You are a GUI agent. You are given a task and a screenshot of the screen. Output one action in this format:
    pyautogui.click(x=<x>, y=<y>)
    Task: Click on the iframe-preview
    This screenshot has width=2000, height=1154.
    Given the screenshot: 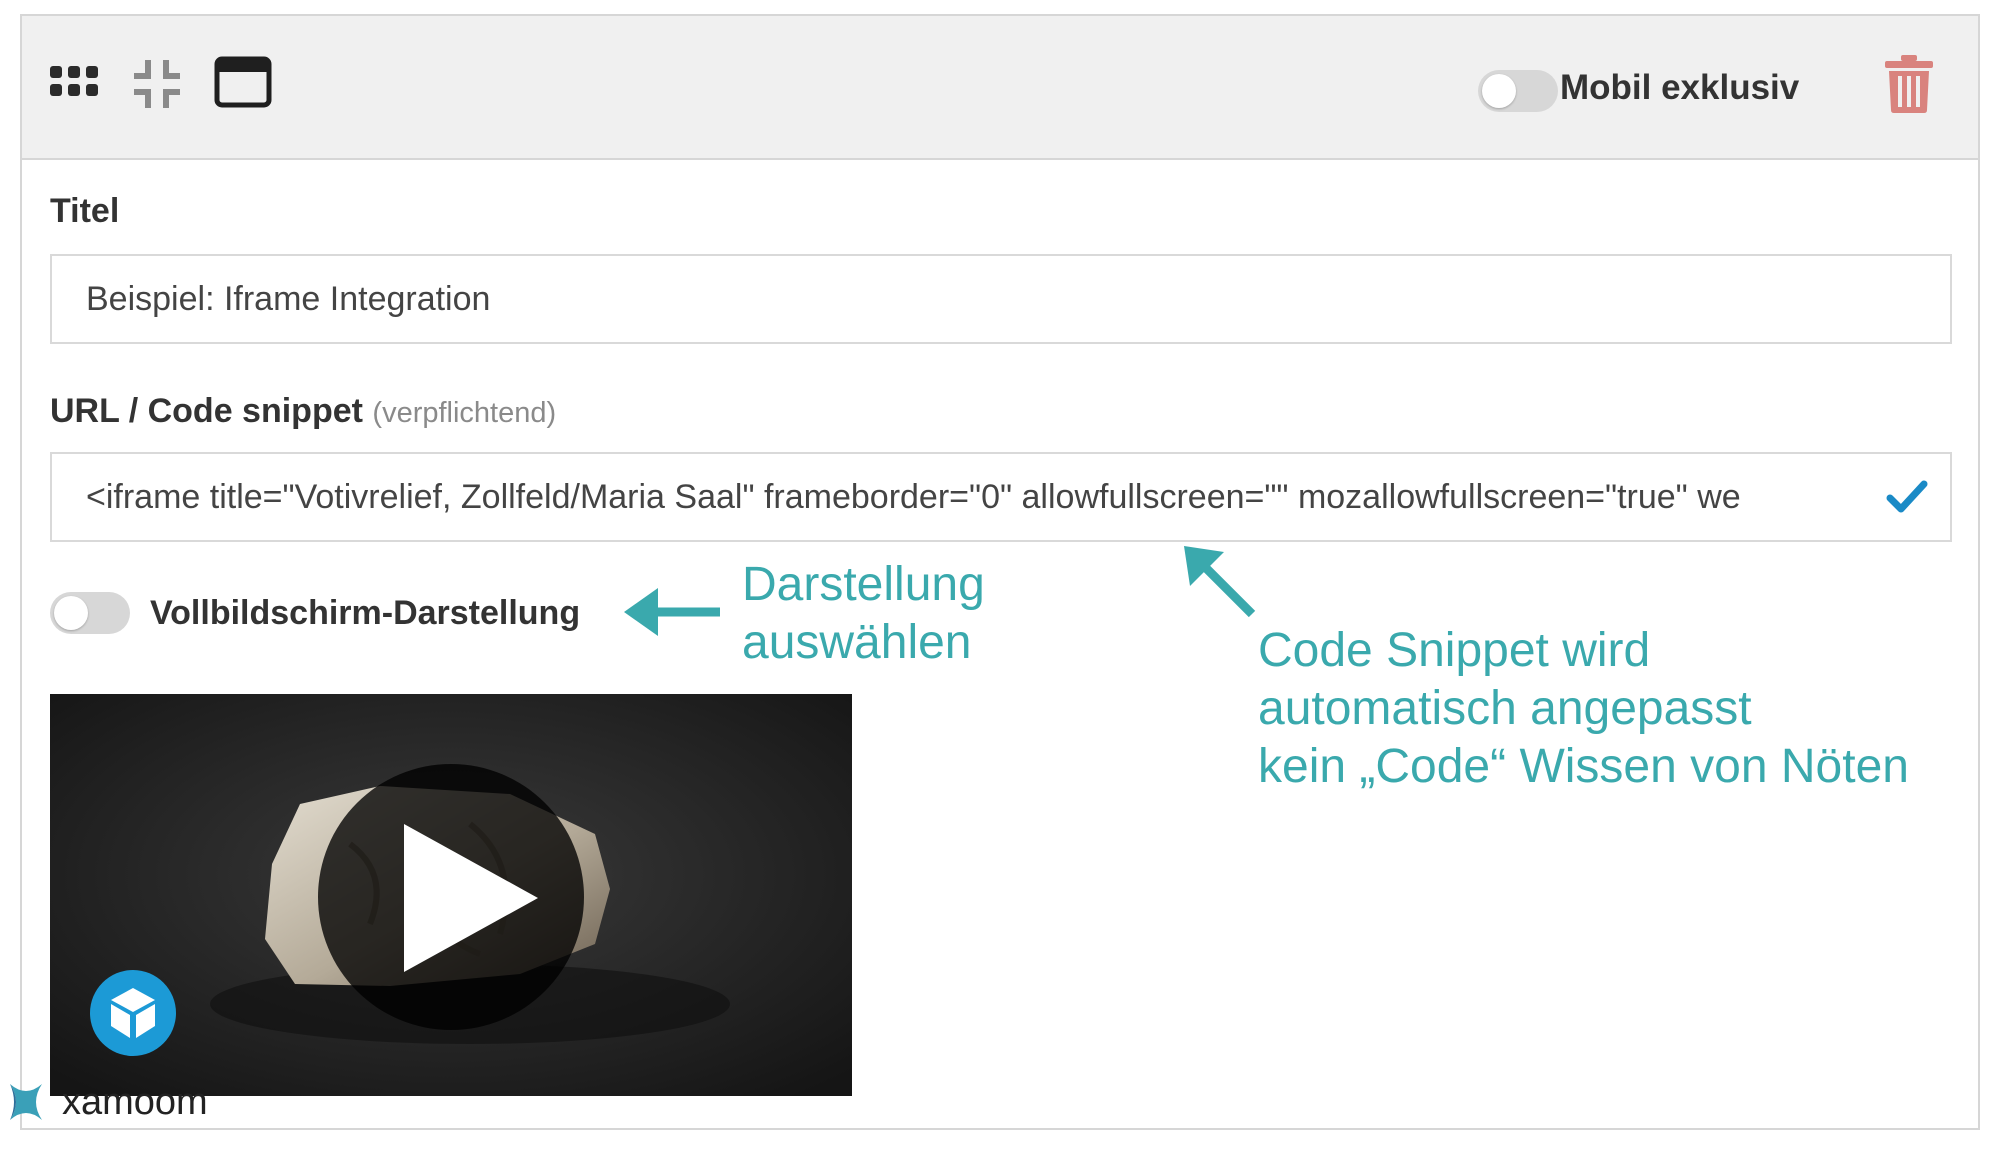 What is the action you would take?
    pyautogui.click(x=451, y=895)
    